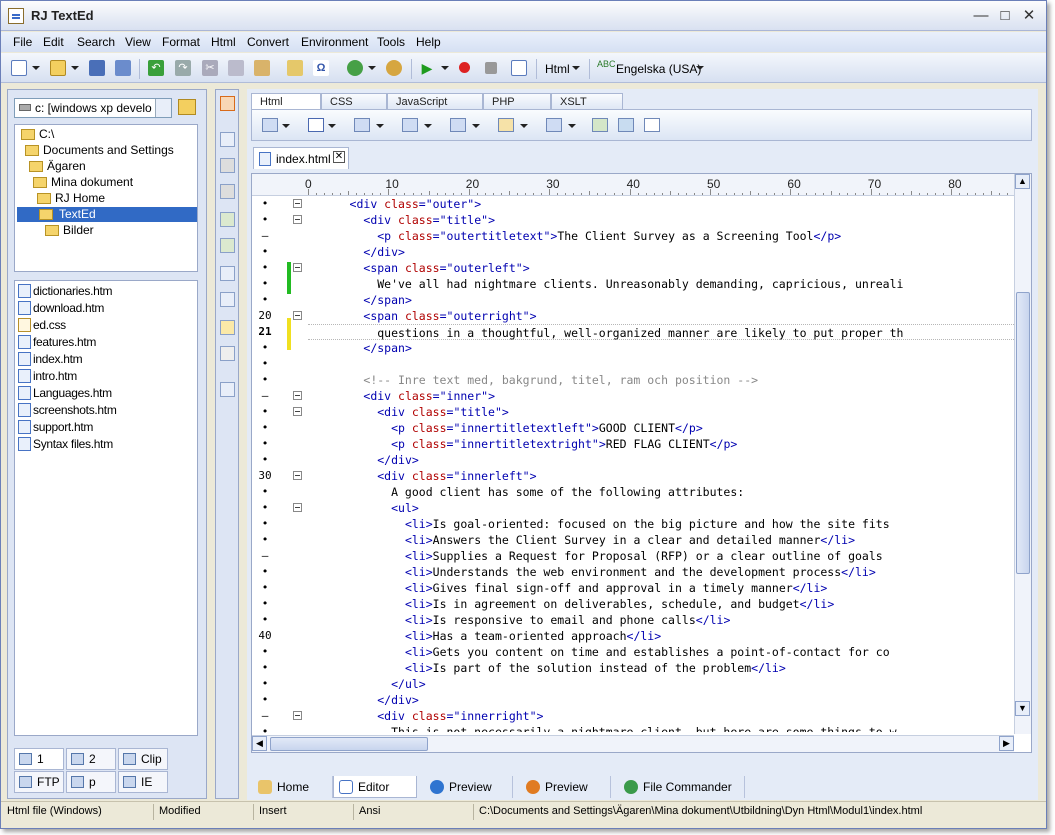  What do you see at coordinates (65, 291) in the screenshot?
I see `file-item: dictionaries.htm` at bounding box center [65, 291].